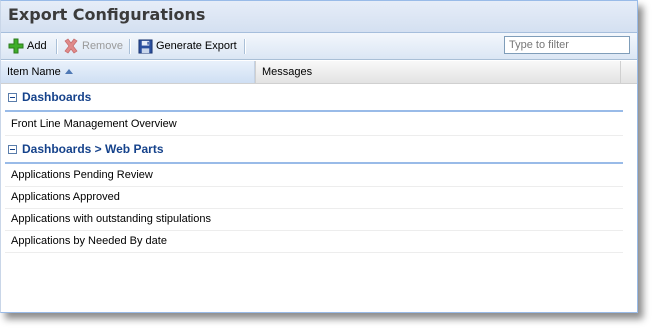 The width and height of the screenshot is (653, 329). Describe the element at coordinates (107, 14) in the screenshot. I see `panel-title: Export Configurations` at that location.